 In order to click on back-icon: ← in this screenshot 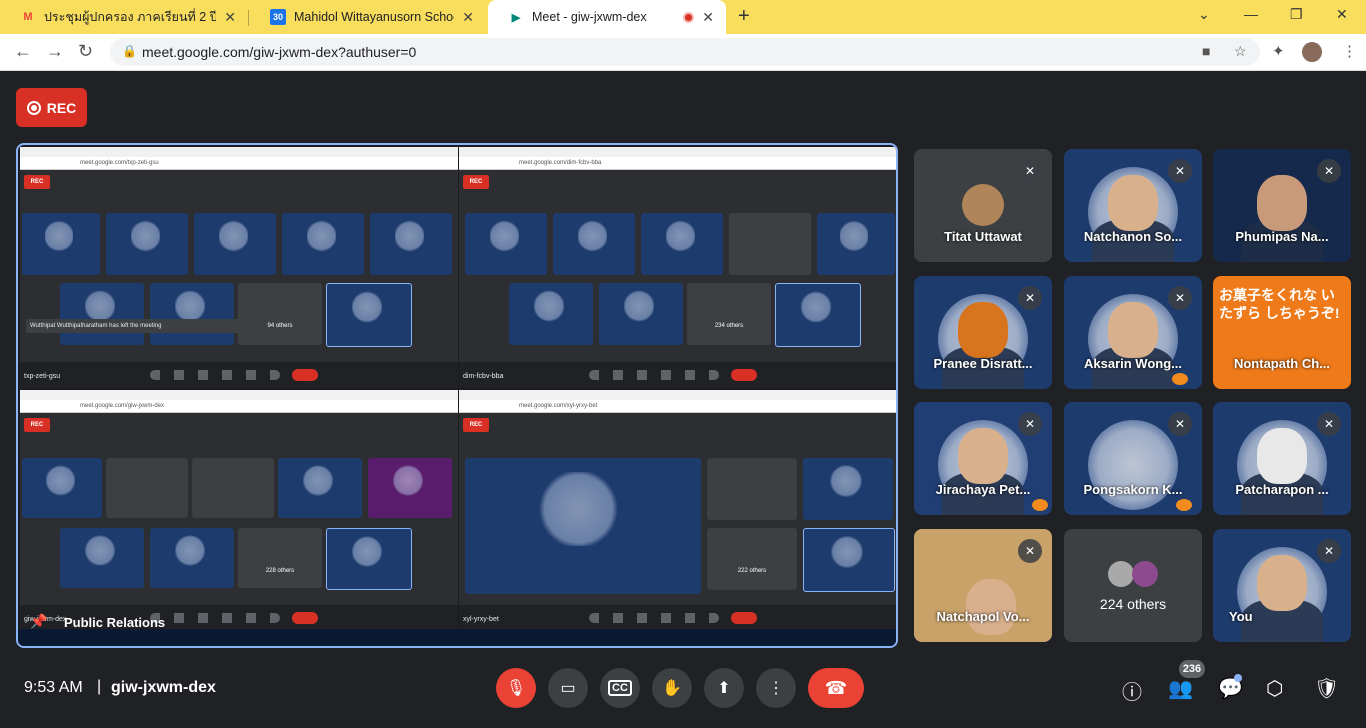, I will do `click(23, 51)`.